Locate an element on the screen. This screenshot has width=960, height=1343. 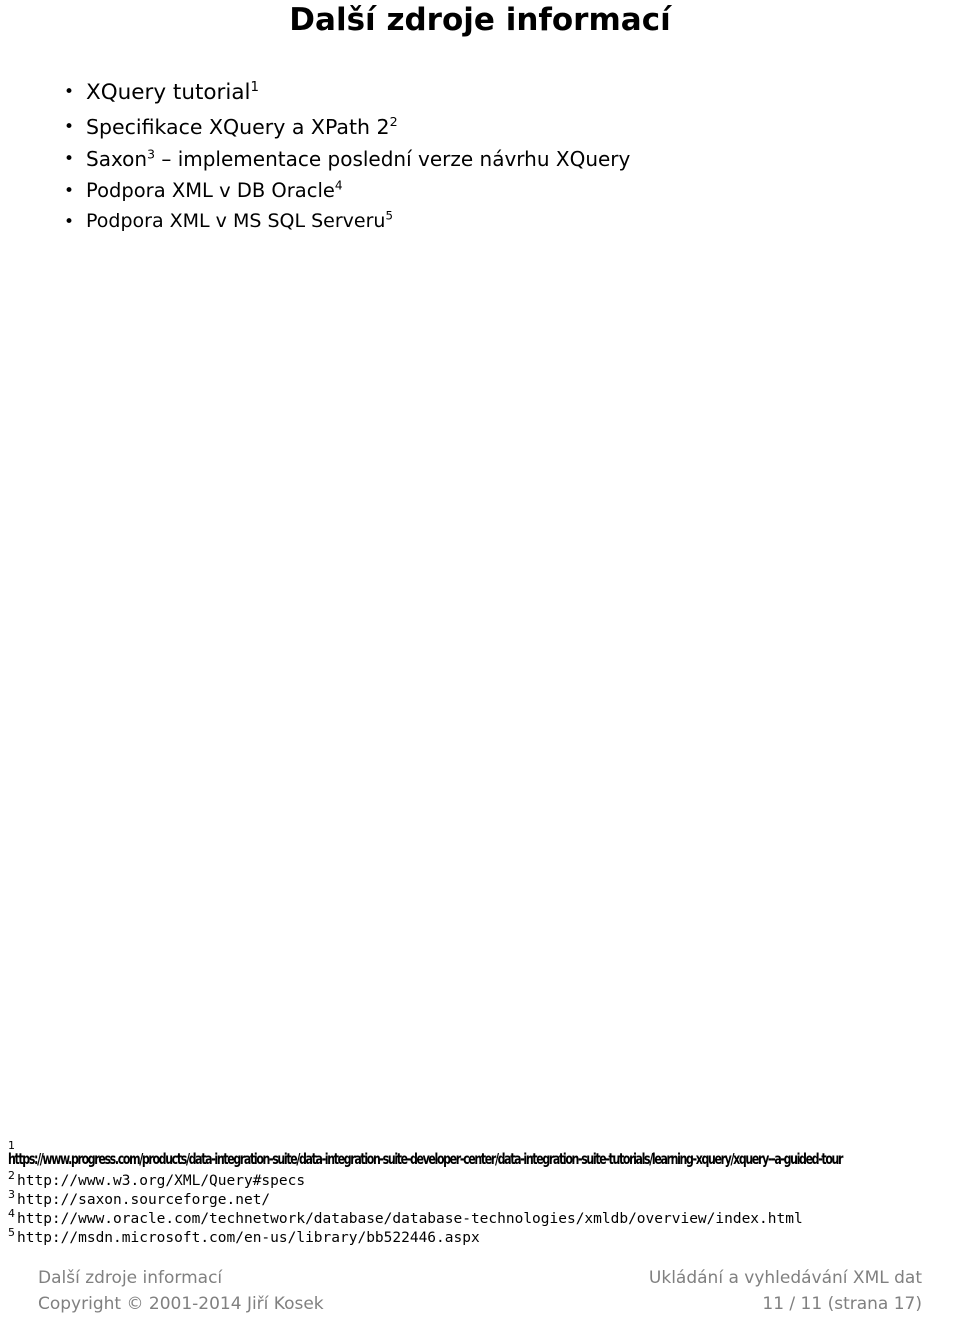
footer-section-title: Další zdroje informací is located at coordinates (130, 1278).